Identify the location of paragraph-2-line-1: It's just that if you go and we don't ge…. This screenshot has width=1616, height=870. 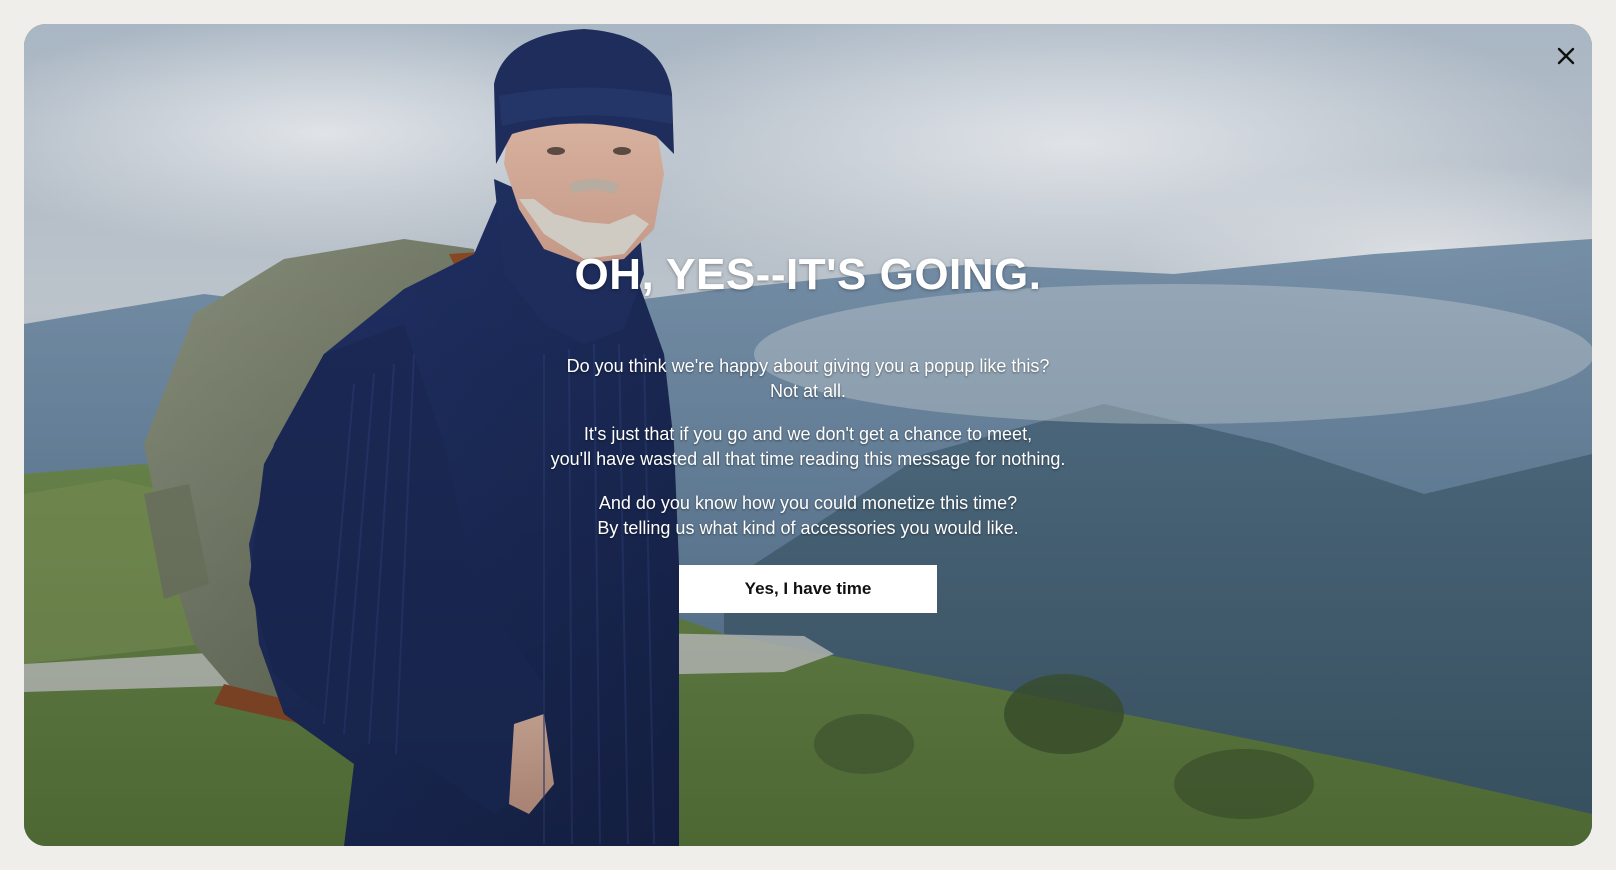
(808, 434).